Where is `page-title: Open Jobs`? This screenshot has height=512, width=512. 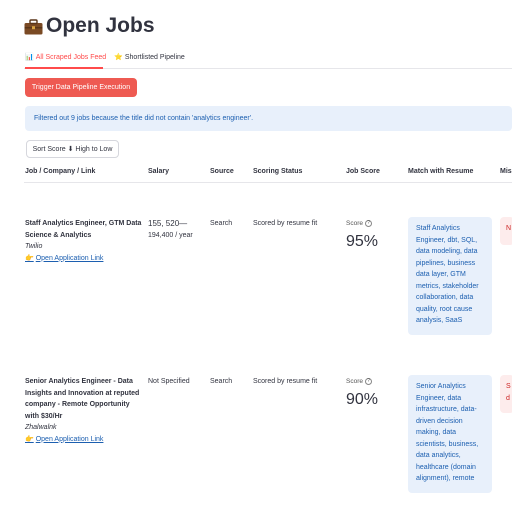
page-title: Open Jobs is located at coordinates (89, 26).